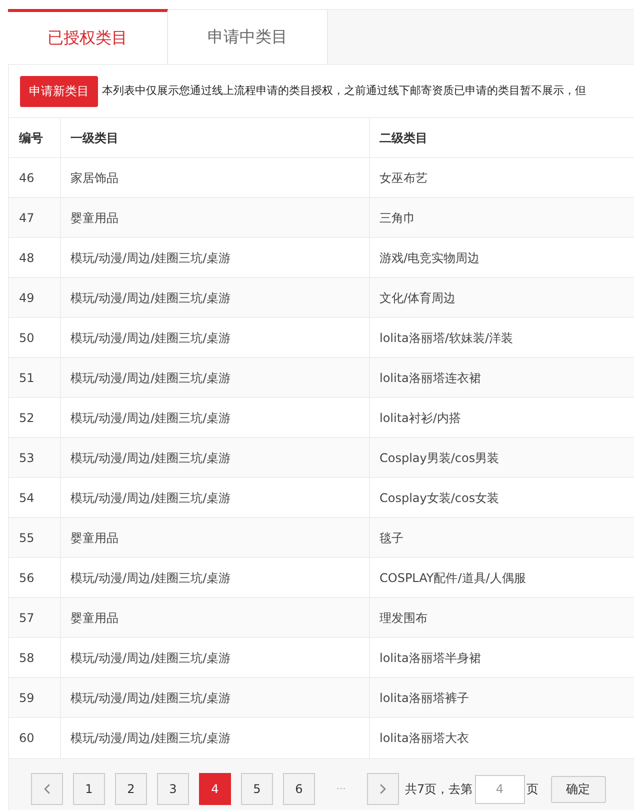 Image resolution: width=634 pixels, height=810 pixels. Describe the element at coordinates (214, 738) in the screenshot. I see `table-cell: 模玩/动漫/周边/娃圈三坑/桌游` at that location.